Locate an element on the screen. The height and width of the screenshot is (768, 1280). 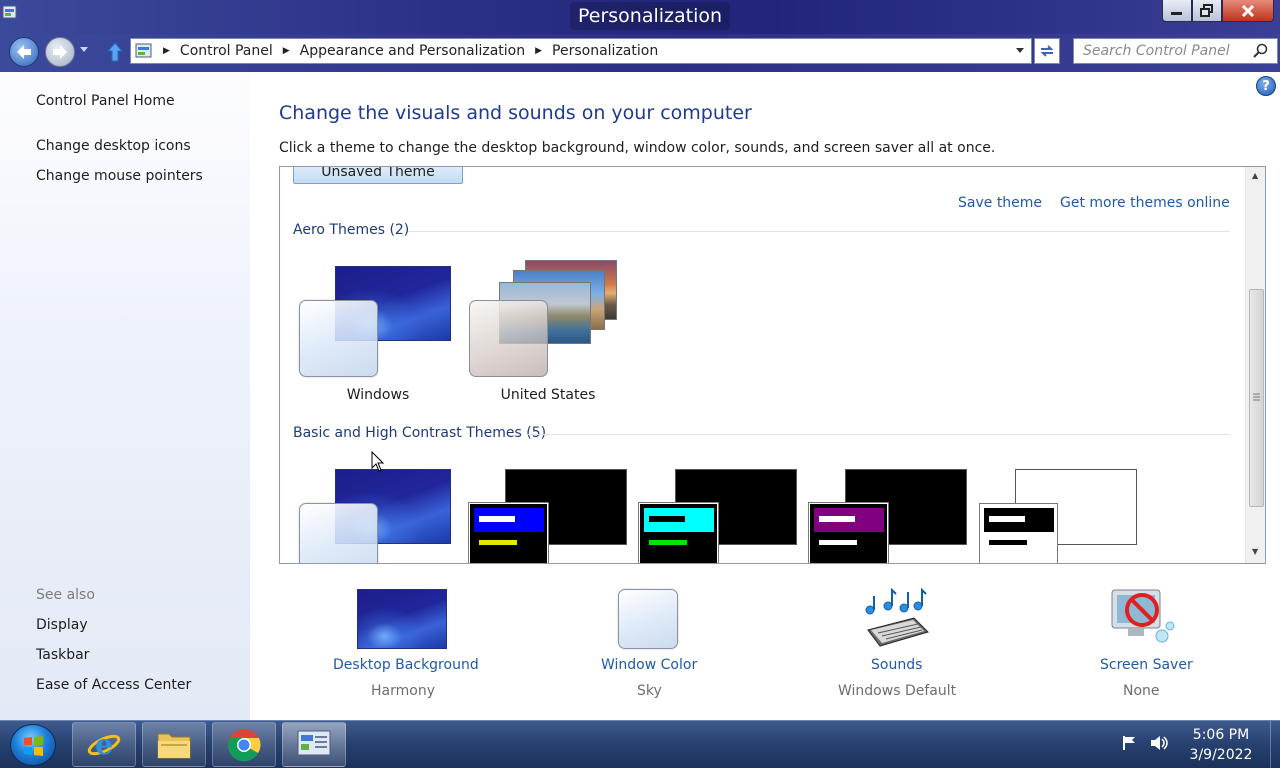
grip-icon is located at coordinates (1256, 397).